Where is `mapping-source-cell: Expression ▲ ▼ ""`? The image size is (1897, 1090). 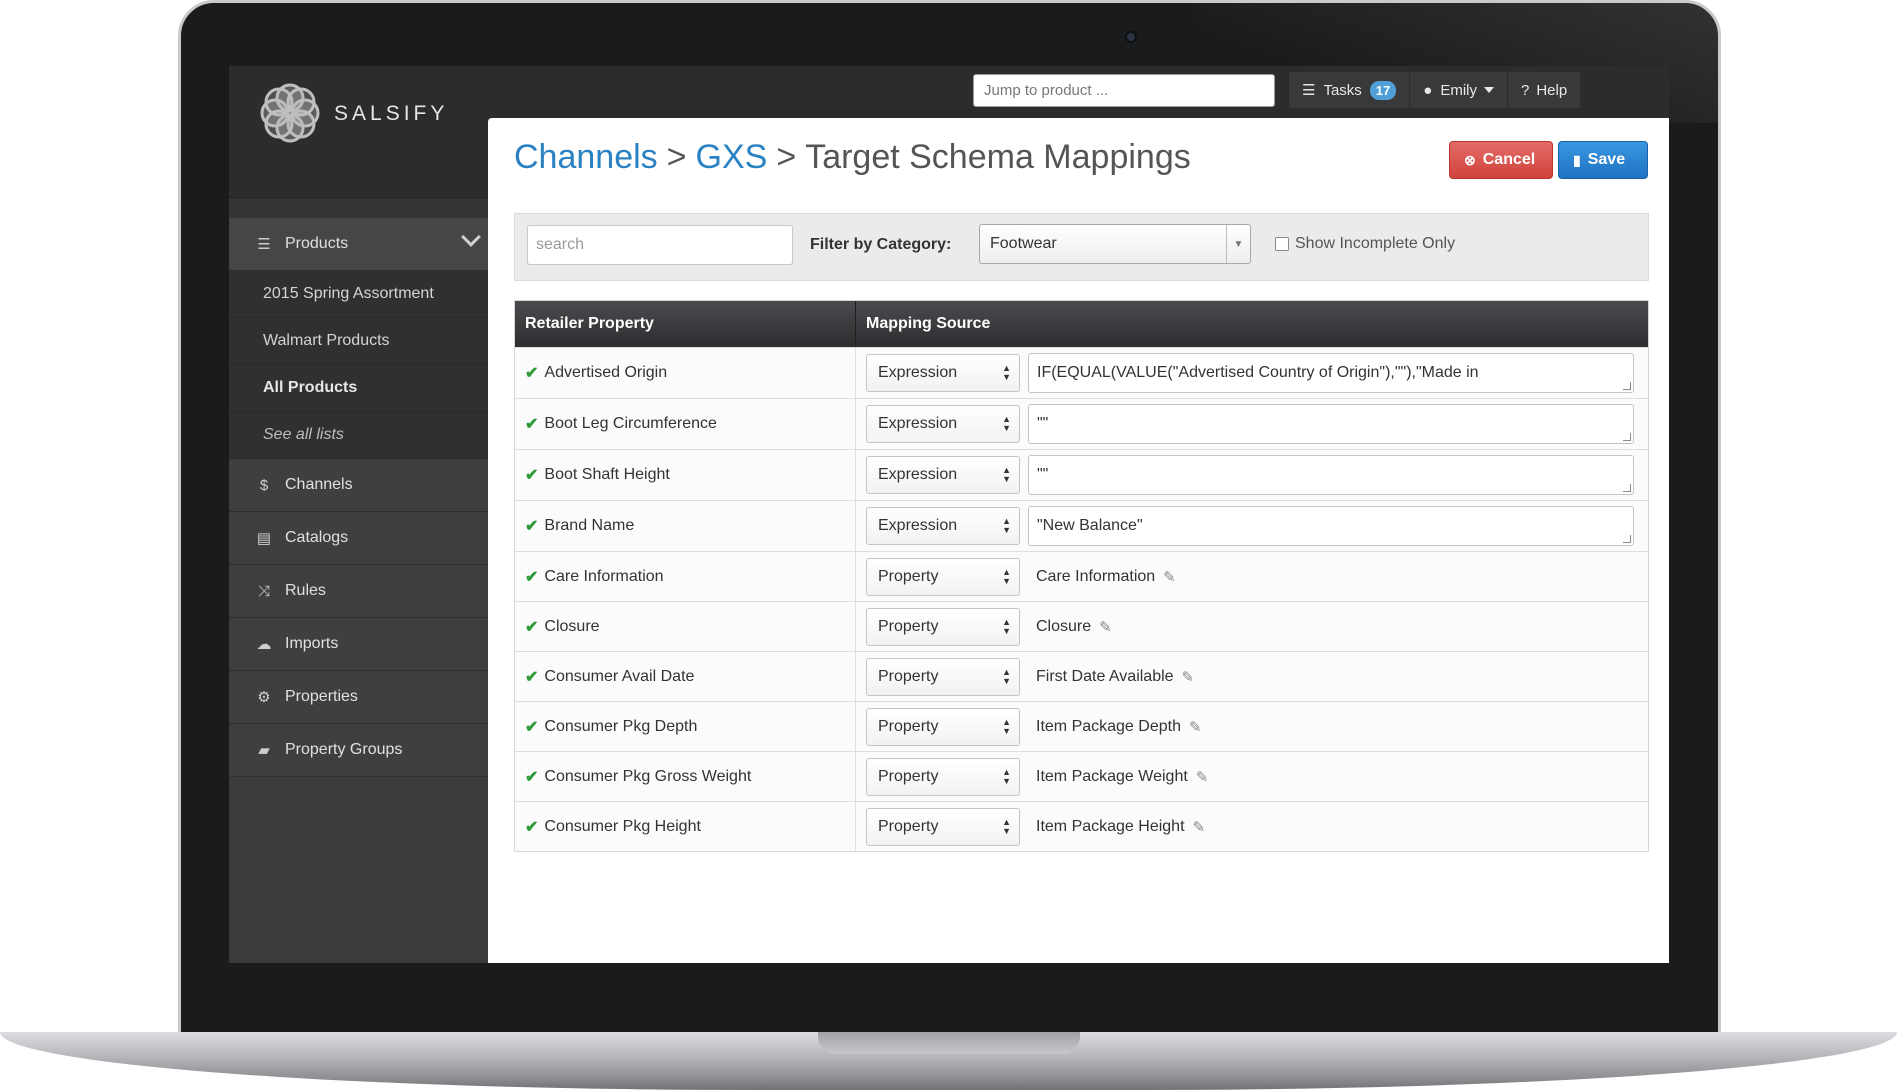
mapping-source-cell: Expression ▲ ▼ "" is located at coordinates (1252, 475).